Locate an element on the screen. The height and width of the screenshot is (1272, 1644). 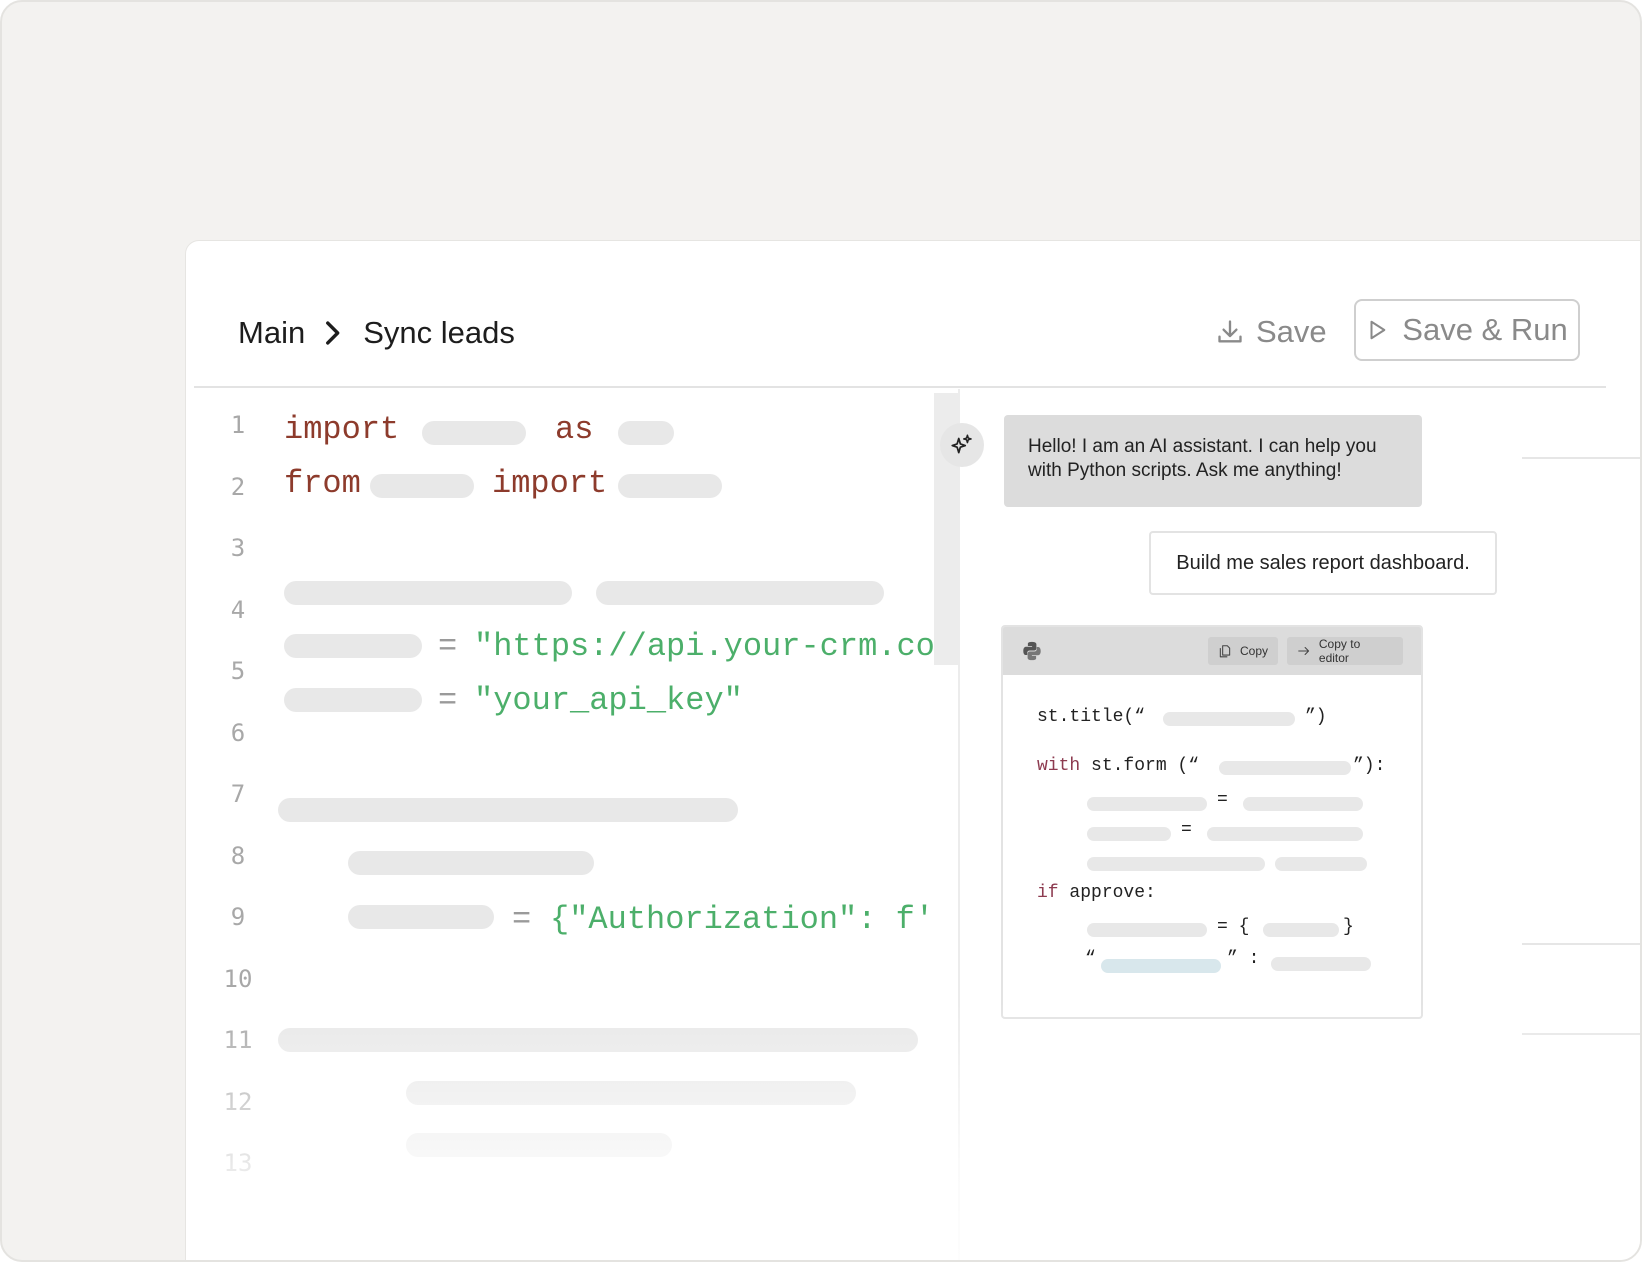
save-label: Save is located at coordinates (1291, 331).